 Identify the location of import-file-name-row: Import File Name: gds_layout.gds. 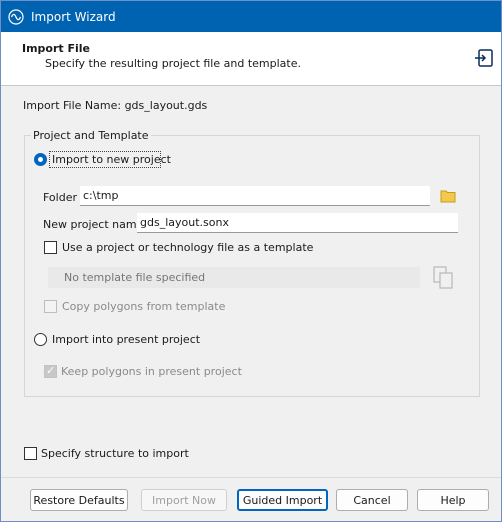
(115, 105).